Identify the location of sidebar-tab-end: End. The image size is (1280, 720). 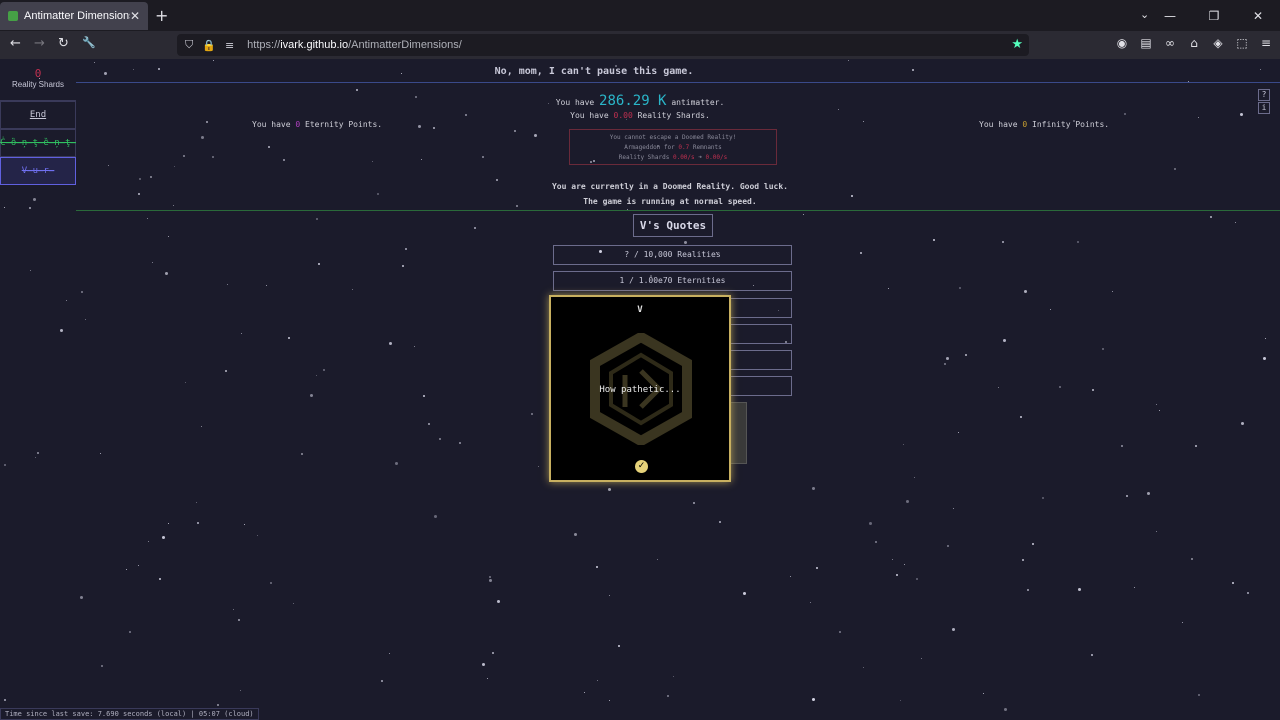
(38, 115).